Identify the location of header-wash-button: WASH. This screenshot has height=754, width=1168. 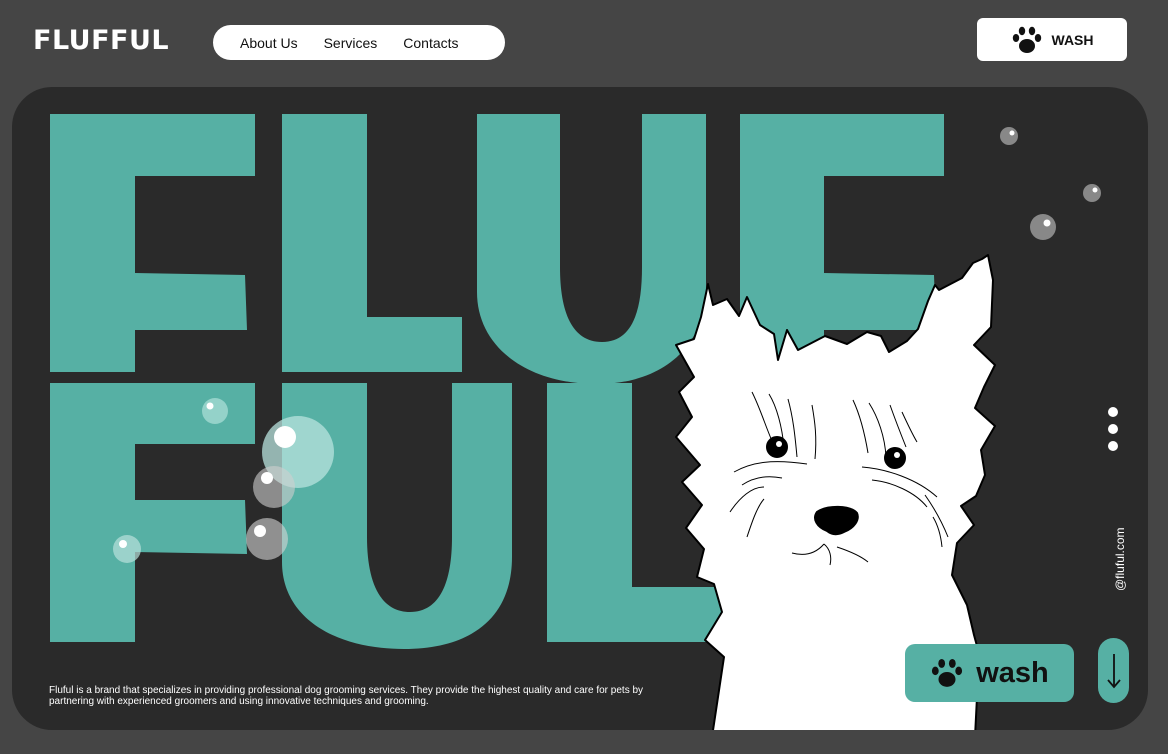
(1052, 39).